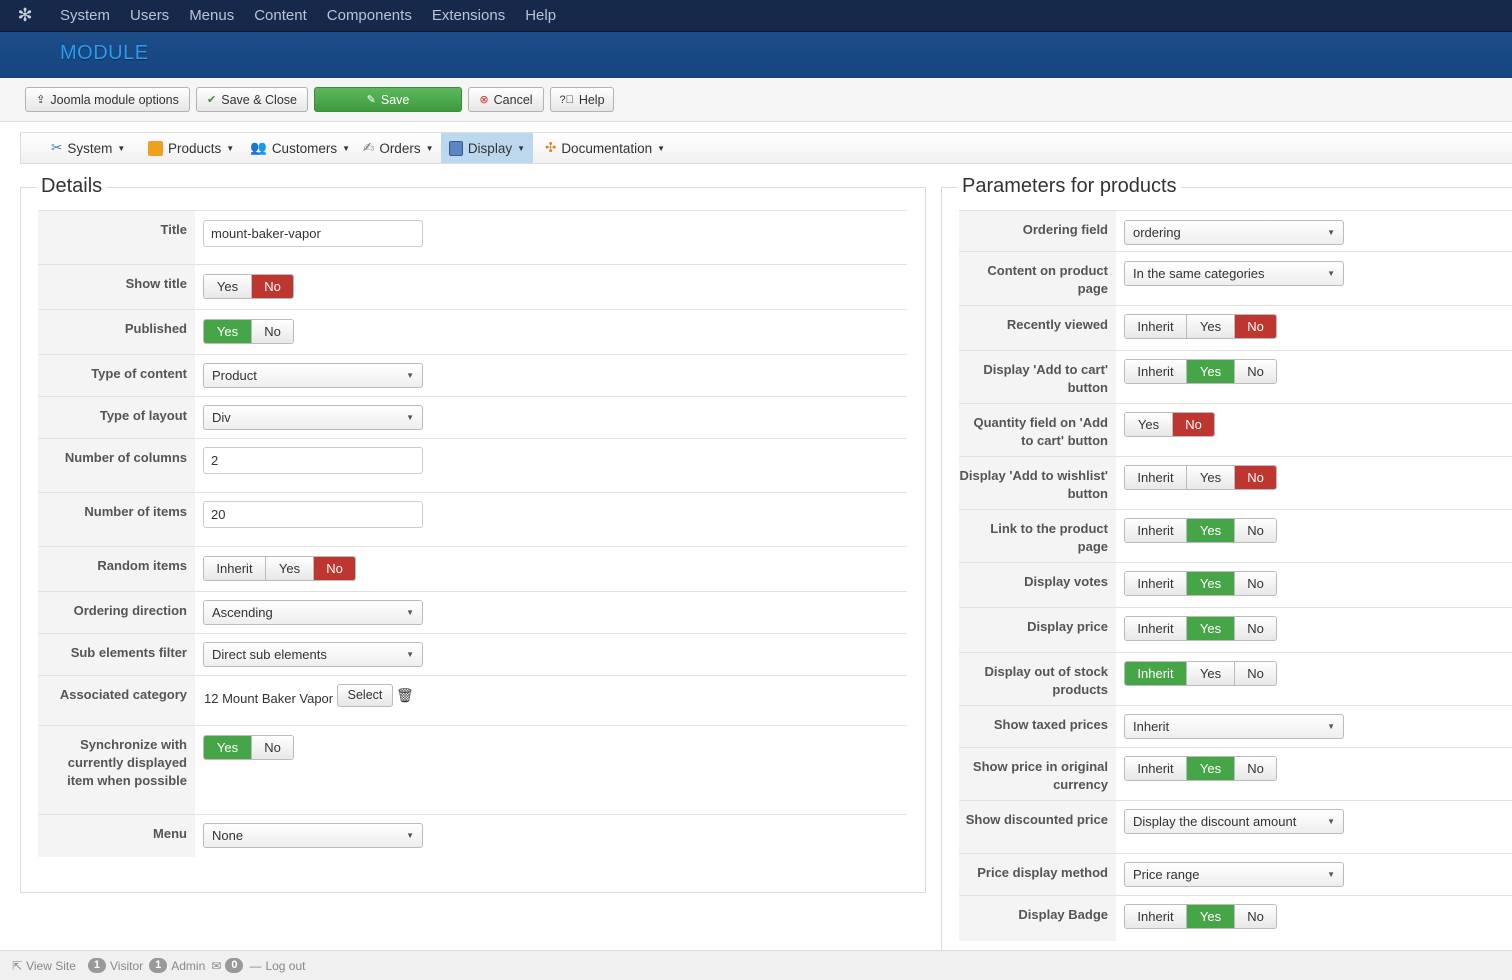  Describe the element at coordinates (313, 835) in the screenshot. I see `menu-select: None ▼` at that location.